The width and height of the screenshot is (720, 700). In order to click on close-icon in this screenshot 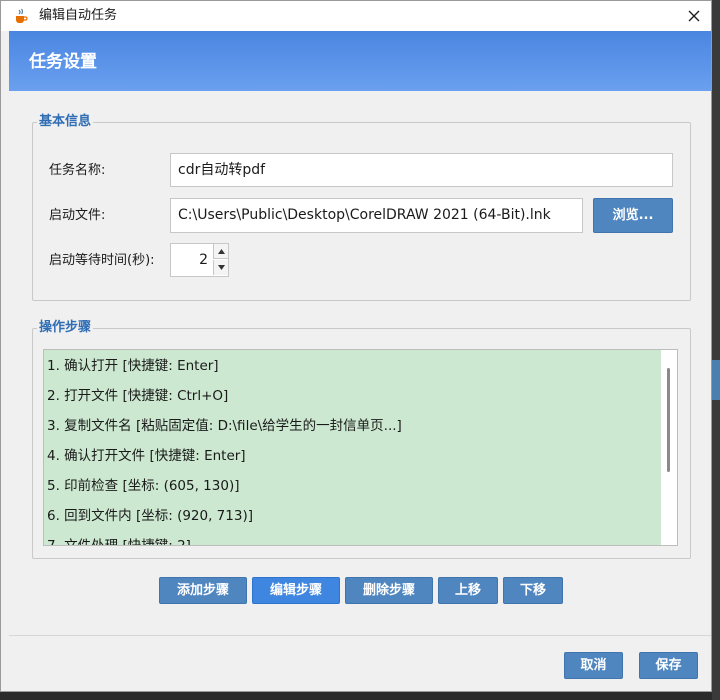, I will do `click(694, 16)`.